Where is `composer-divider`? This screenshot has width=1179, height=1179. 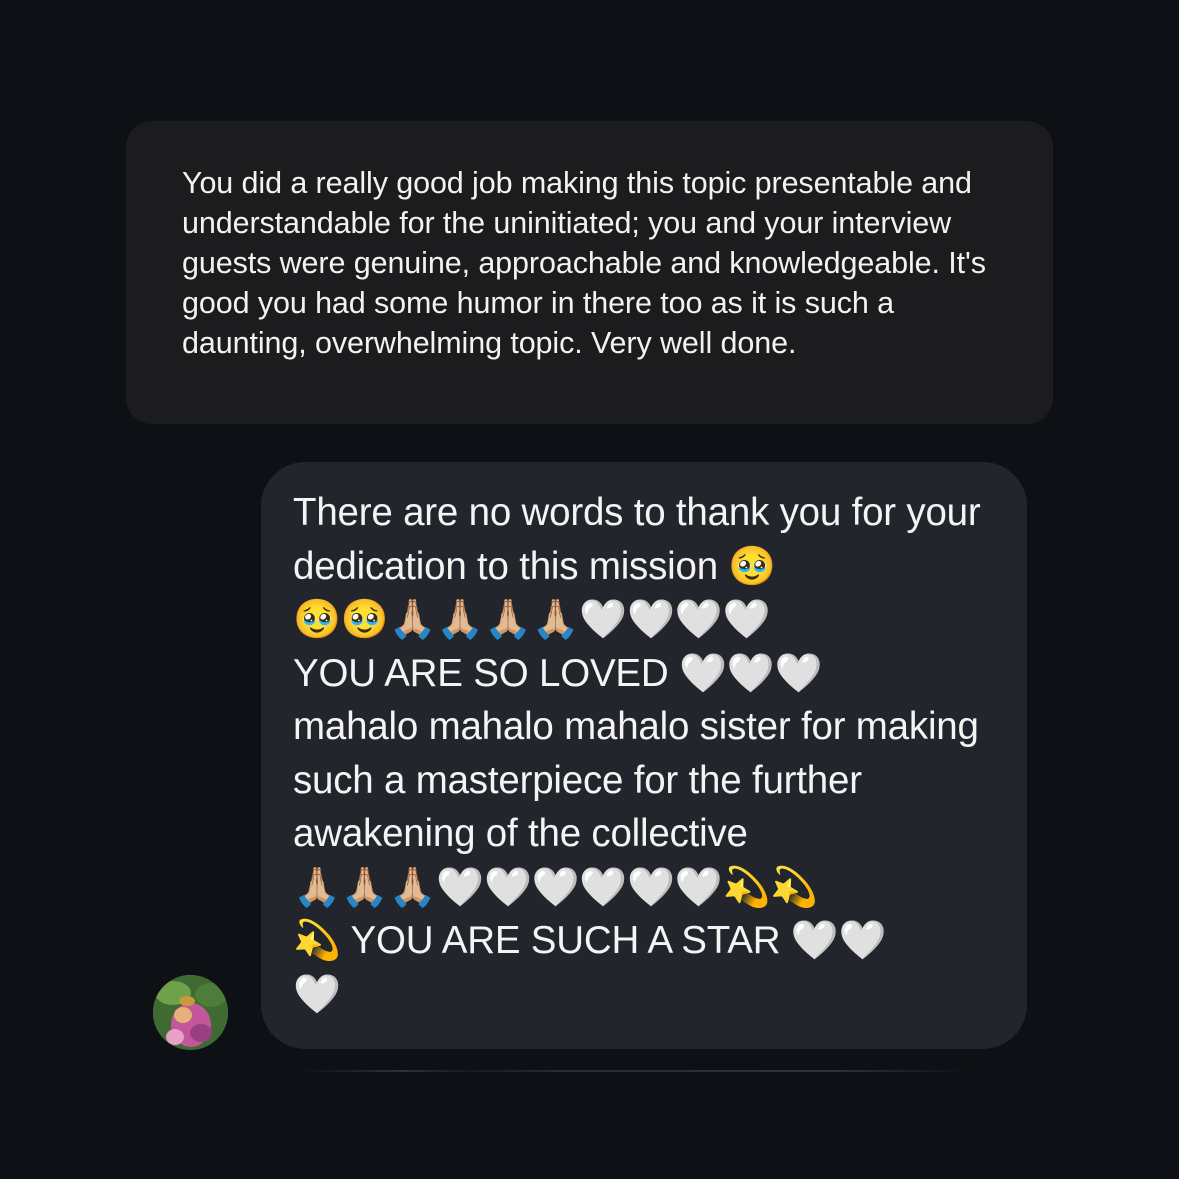 composer-divider is located at coordinates (635, 1071).